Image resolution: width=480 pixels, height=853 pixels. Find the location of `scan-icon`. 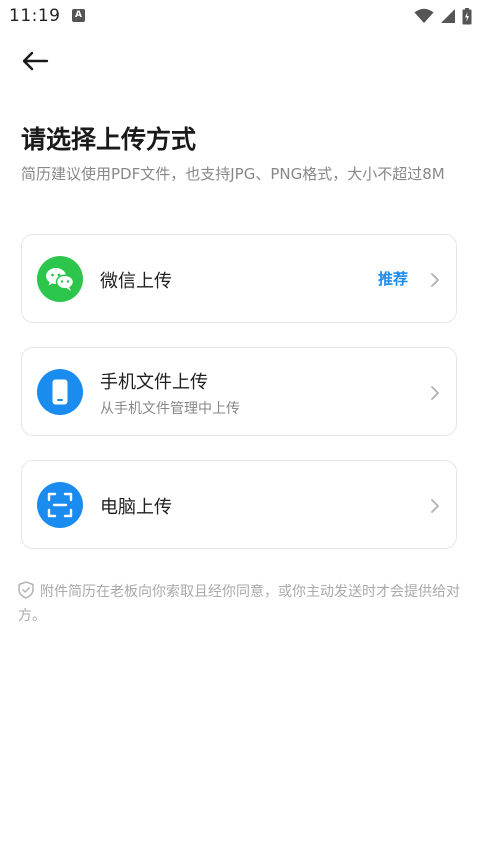

scan-icon is located at coordinates (60, 505).